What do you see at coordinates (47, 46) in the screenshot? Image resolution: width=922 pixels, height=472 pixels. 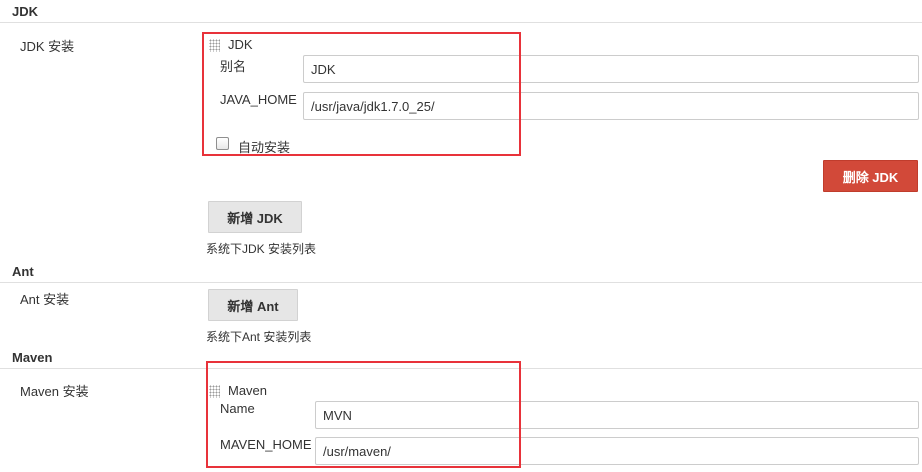 I see `jdk-install-label: JDK 安装` at bounding box center [47, 46].